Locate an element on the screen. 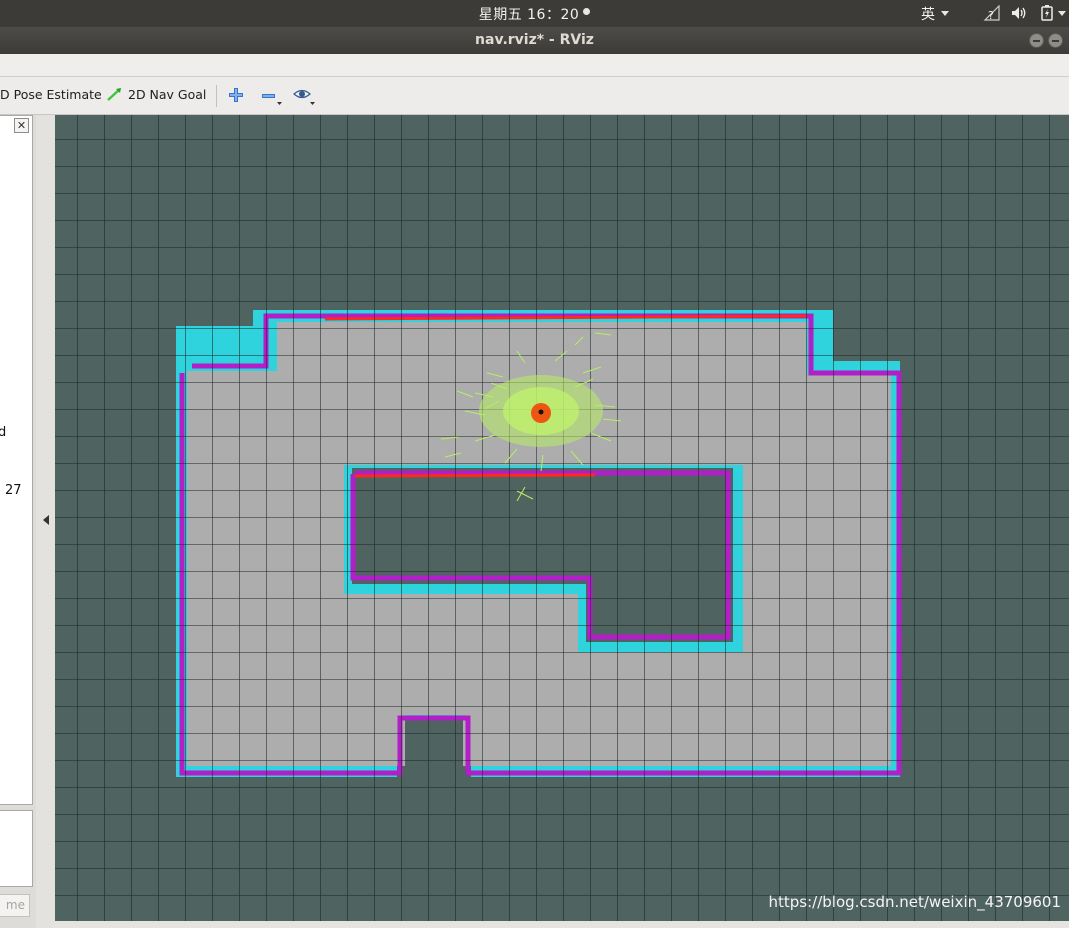 This screenshot has width=1069, height=928. window-title: nav.rviz* - RViz is located at coordinates (534, 40).